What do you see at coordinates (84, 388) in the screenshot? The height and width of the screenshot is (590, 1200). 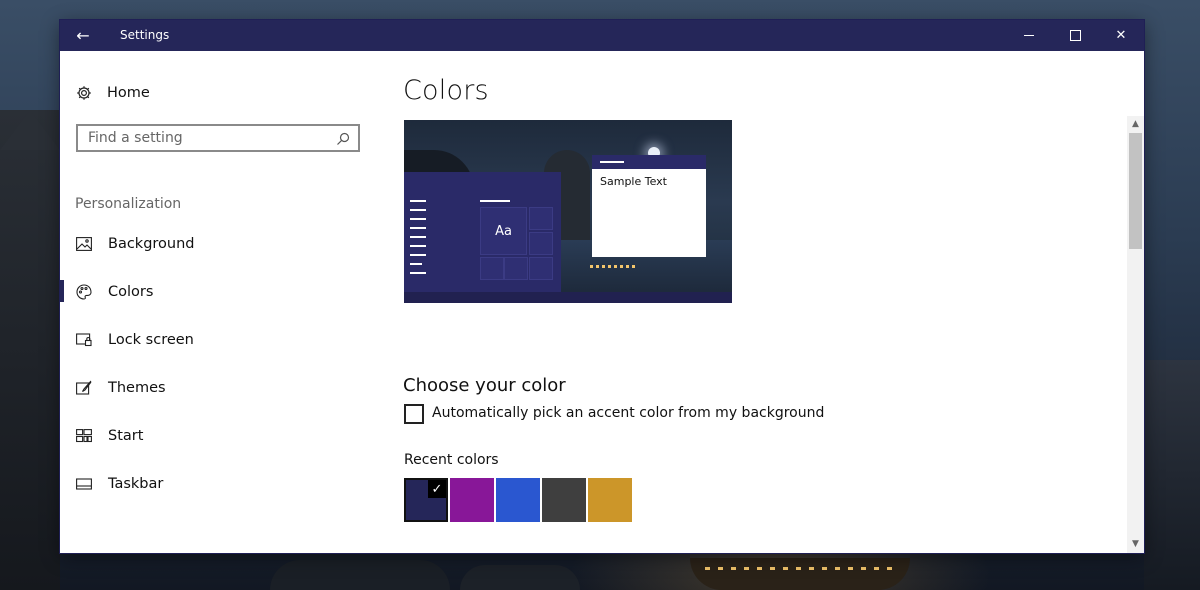 I see `themes-brush-icon` at bounding box center [84, 388].